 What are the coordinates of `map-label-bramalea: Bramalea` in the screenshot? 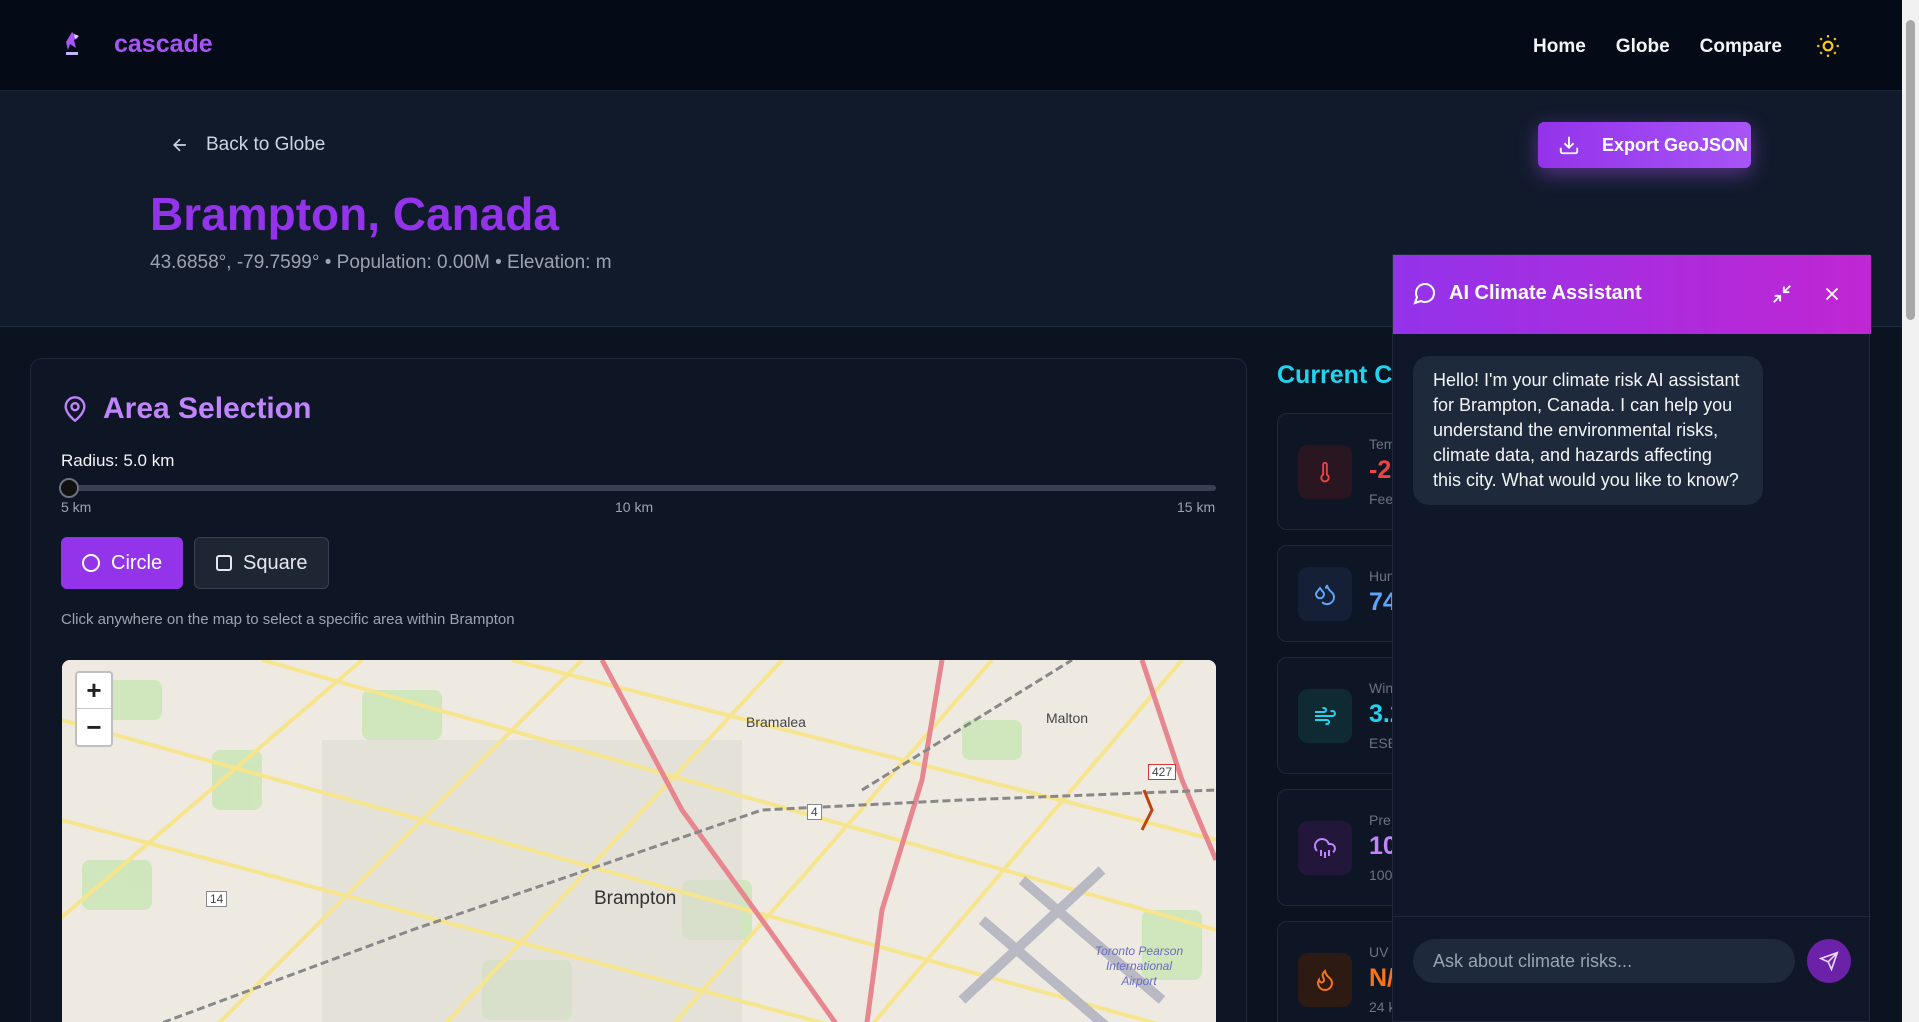 It's located at (776, 722).